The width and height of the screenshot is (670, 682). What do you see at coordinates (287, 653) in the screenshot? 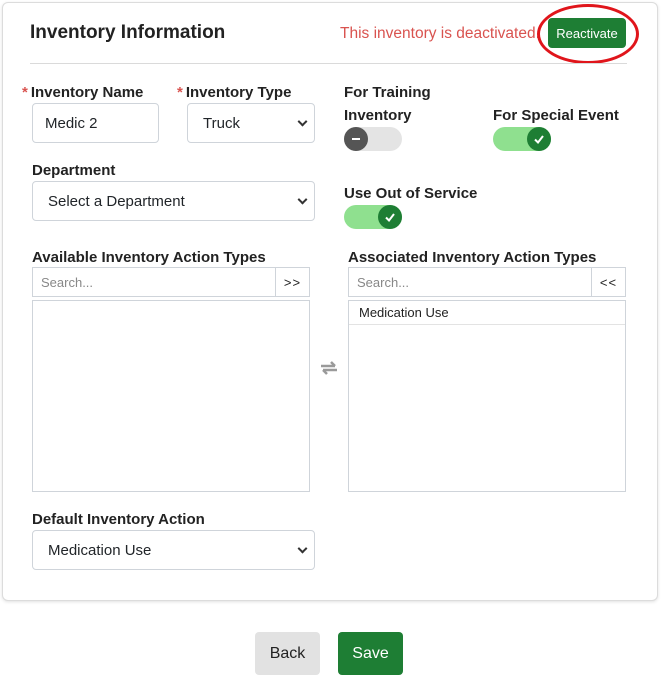
I see `back-button: Back` at bounding box center [287, 653].